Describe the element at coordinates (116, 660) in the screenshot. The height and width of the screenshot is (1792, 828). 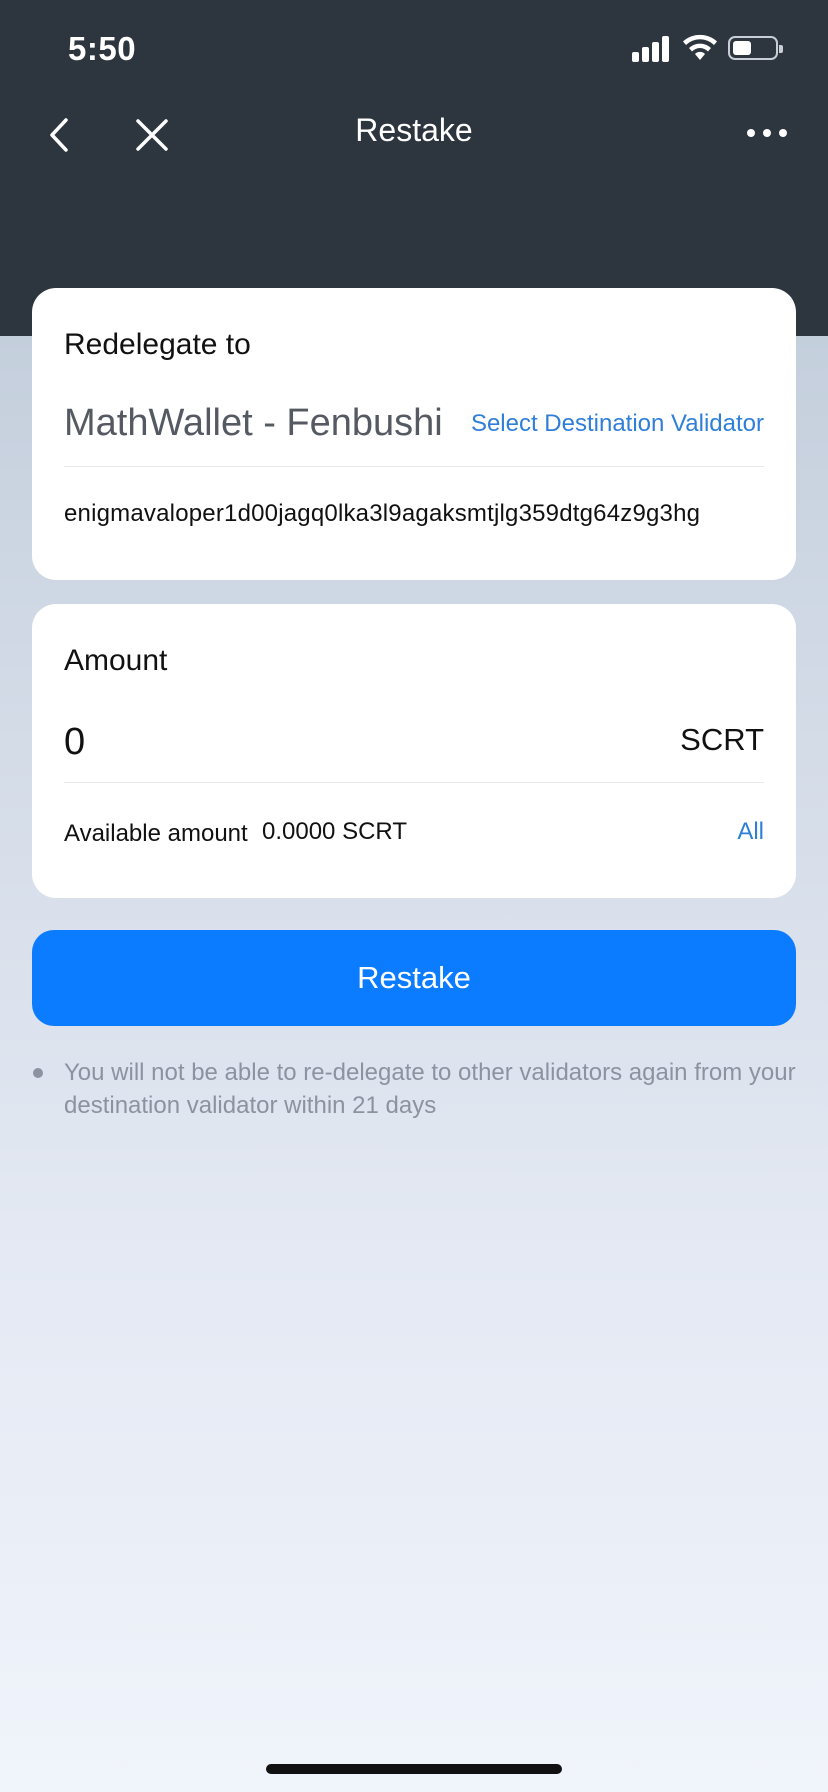
I see `amount-label: Amount` at that location.